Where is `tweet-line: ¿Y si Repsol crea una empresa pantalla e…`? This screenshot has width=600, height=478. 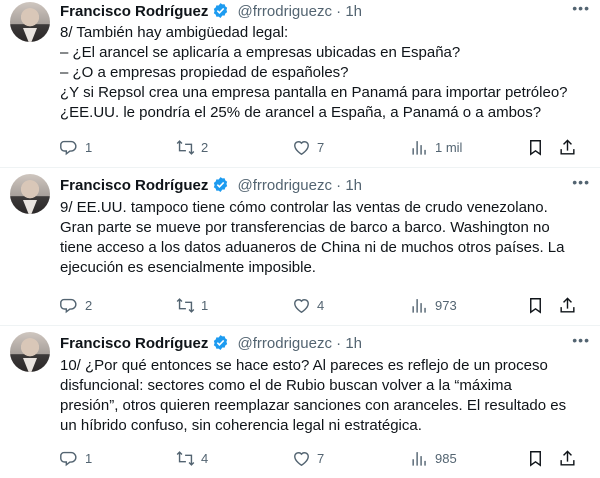
tweet-line: ¿Y si Repsol crea una empresa pantalla e… is located at coordinates (314, 92).